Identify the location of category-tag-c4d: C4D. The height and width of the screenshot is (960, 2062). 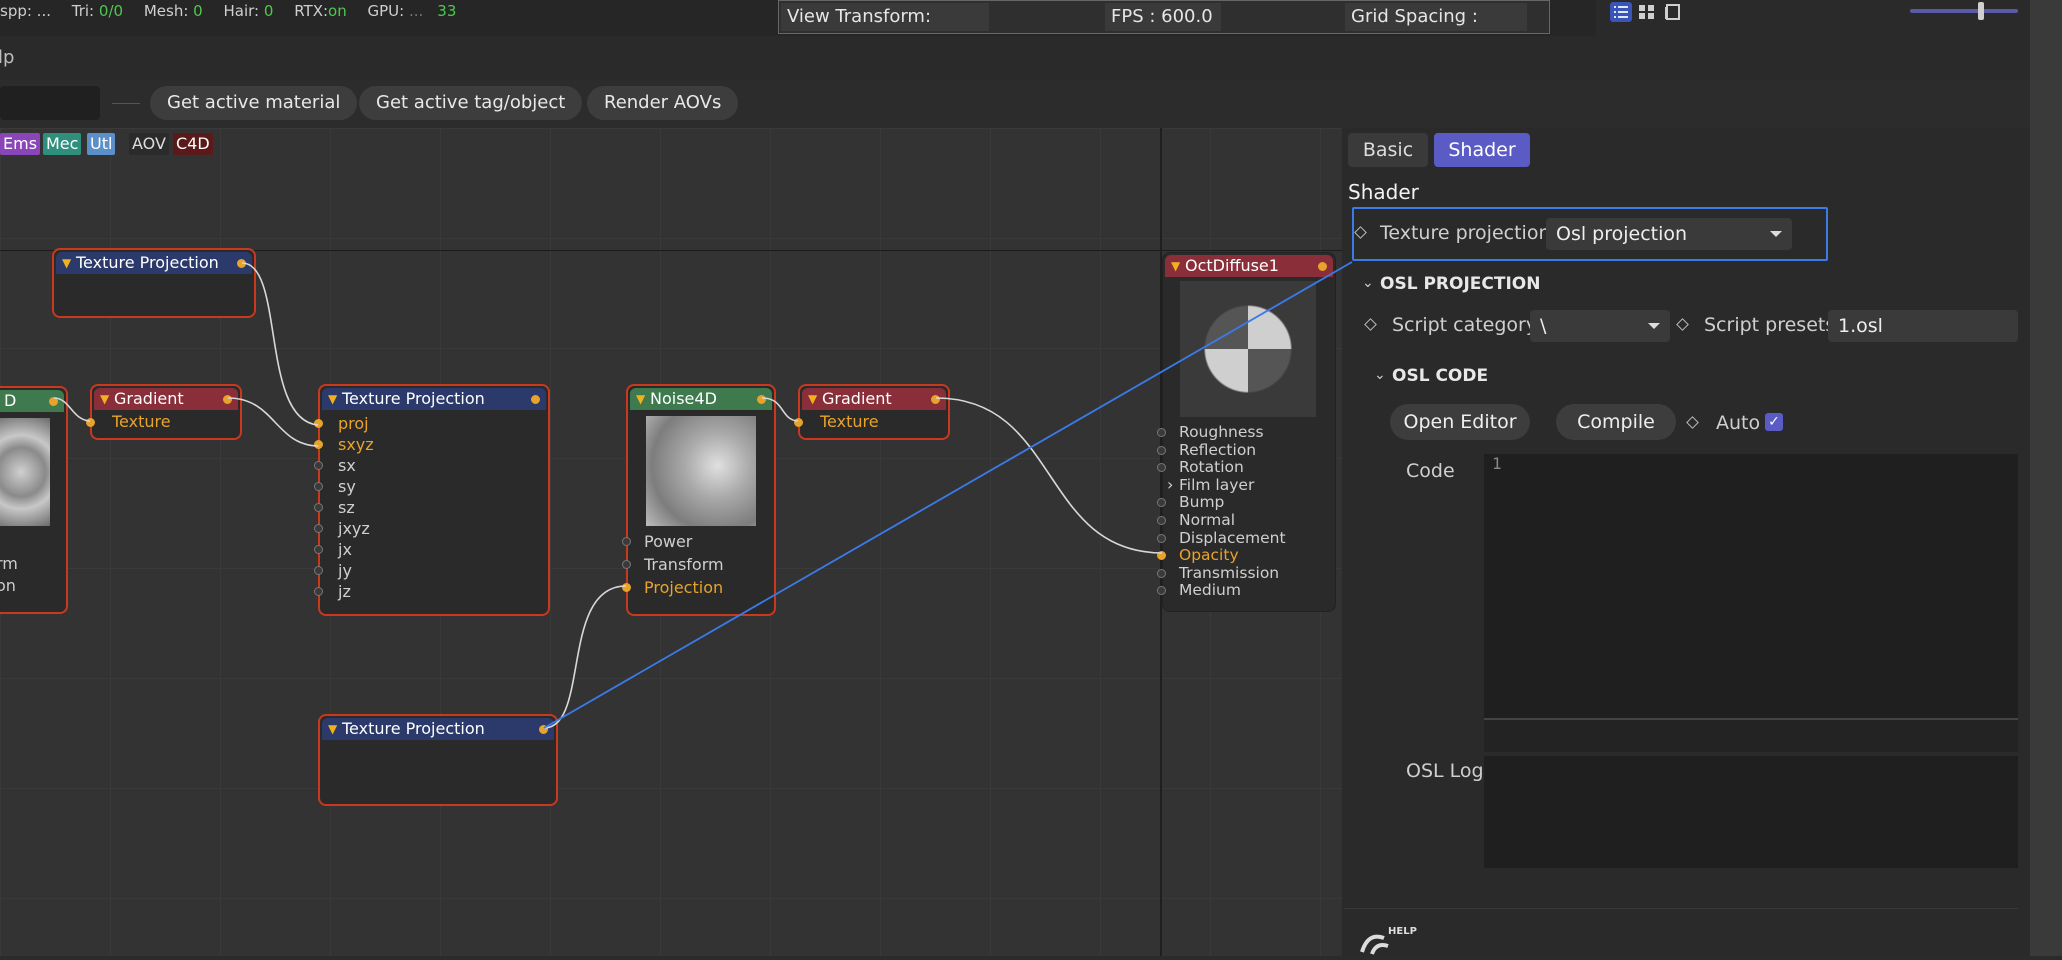
(193, 144).